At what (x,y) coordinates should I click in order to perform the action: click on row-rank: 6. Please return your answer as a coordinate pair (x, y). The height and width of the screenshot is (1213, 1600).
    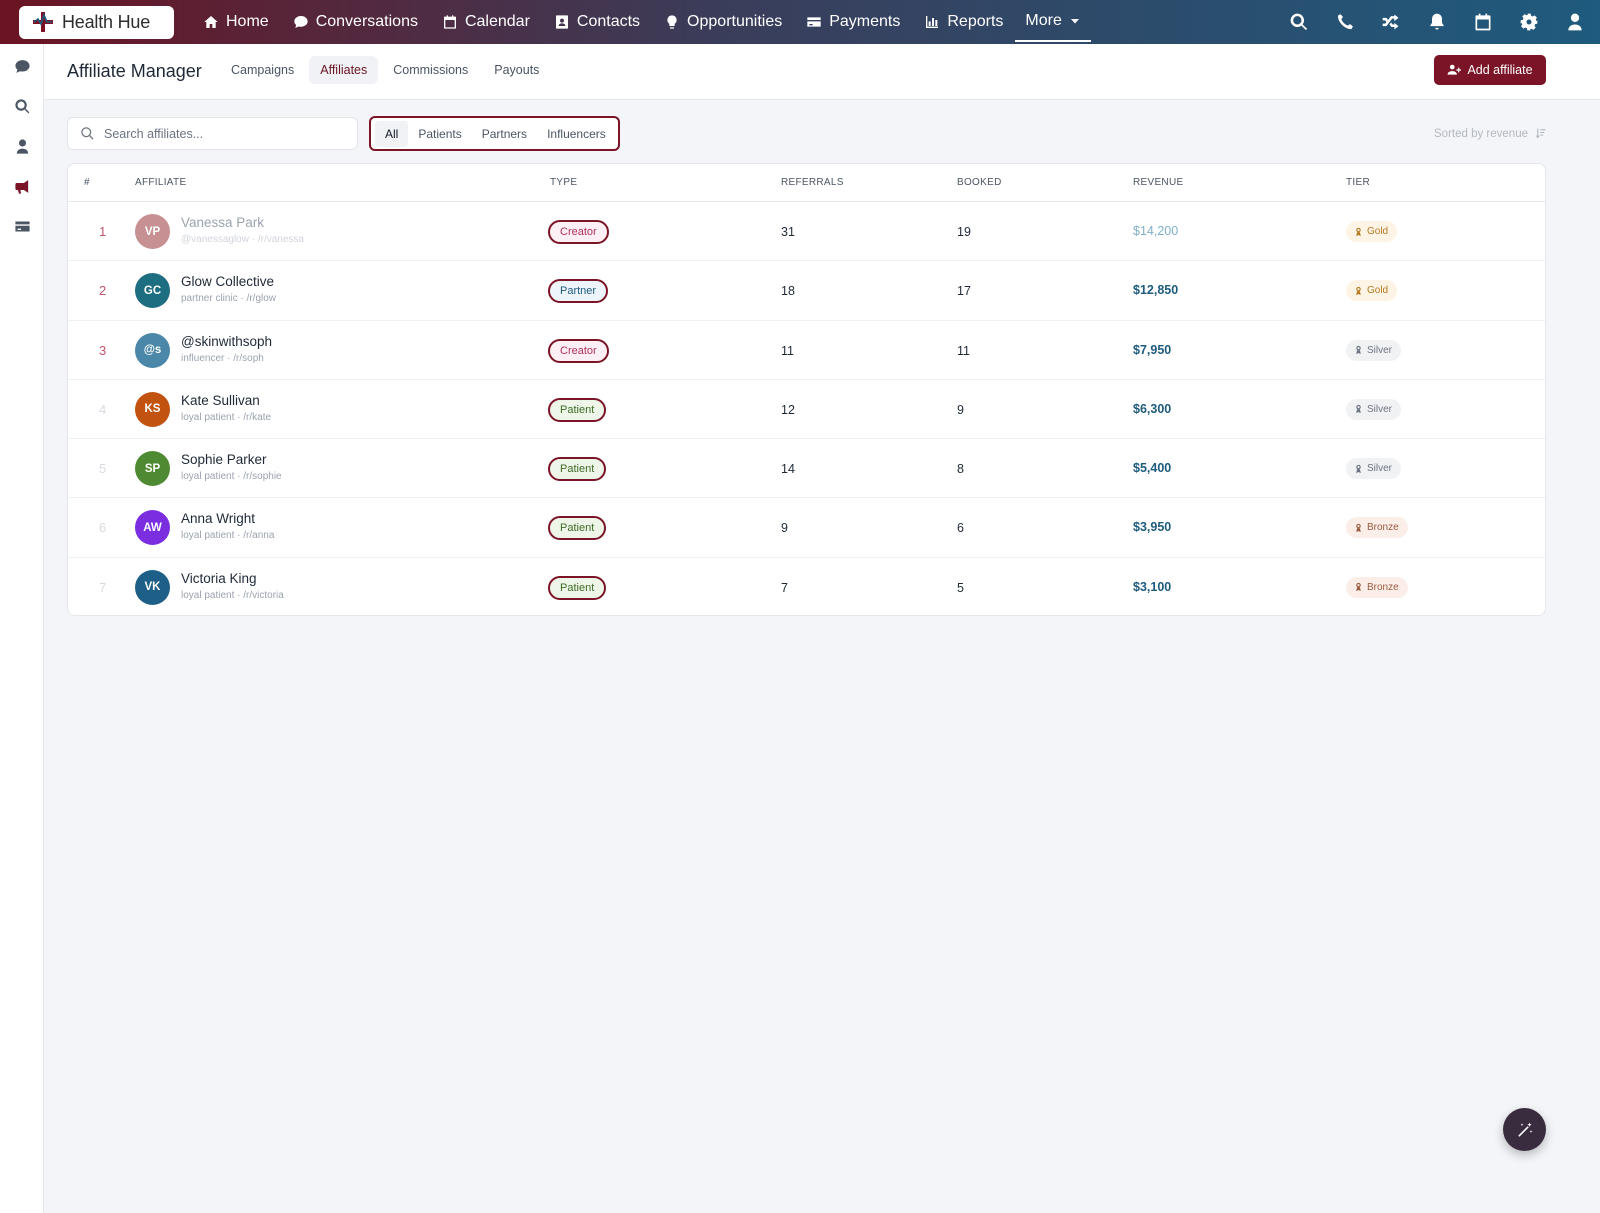
    Looking at the image, I should click on (103, 528).